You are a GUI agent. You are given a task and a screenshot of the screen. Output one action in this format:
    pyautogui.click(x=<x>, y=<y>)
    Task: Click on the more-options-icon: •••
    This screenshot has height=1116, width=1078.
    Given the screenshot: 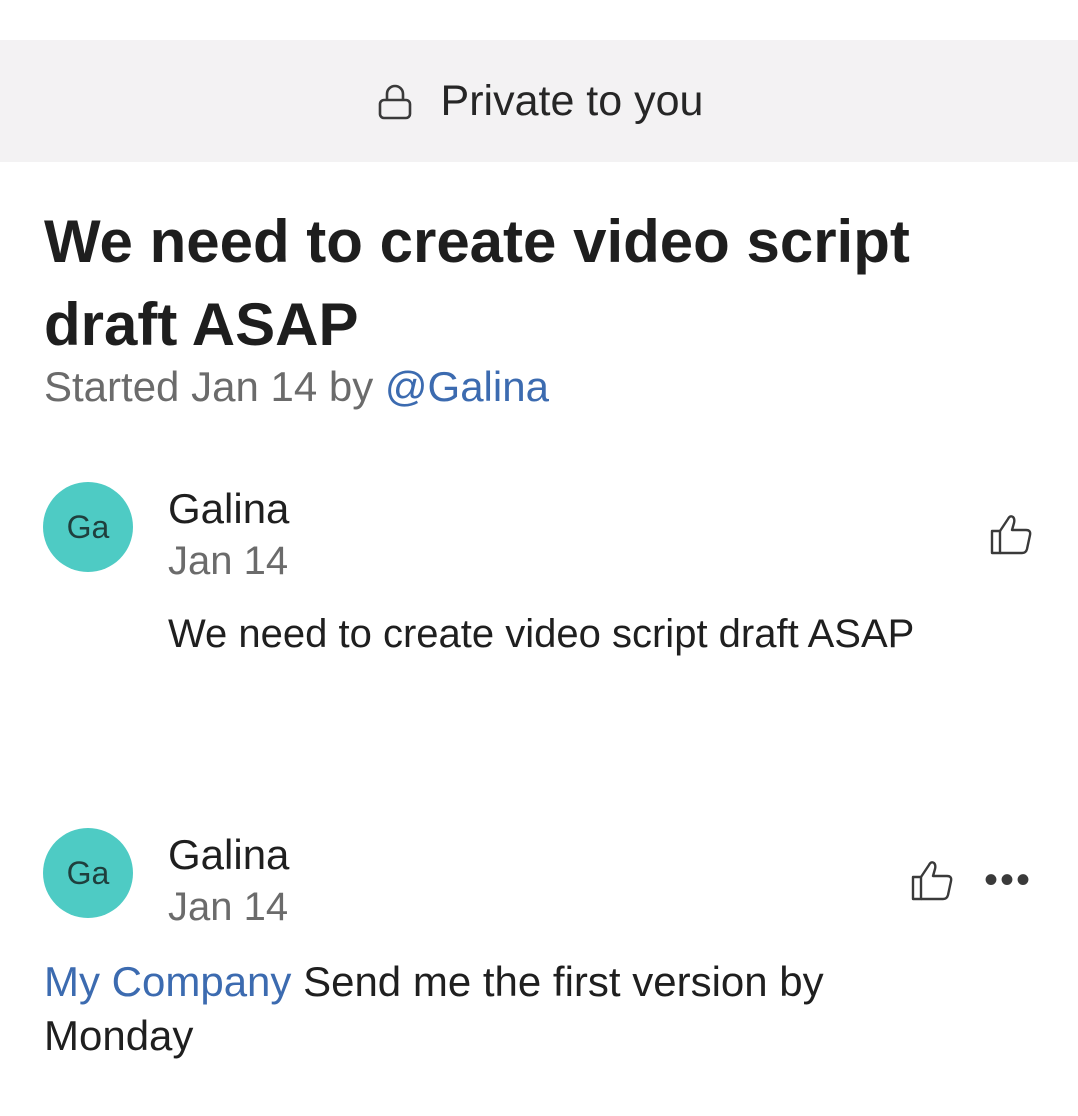 What is the action you would take?
    pyautogui.click(x=1008, y=880)
    